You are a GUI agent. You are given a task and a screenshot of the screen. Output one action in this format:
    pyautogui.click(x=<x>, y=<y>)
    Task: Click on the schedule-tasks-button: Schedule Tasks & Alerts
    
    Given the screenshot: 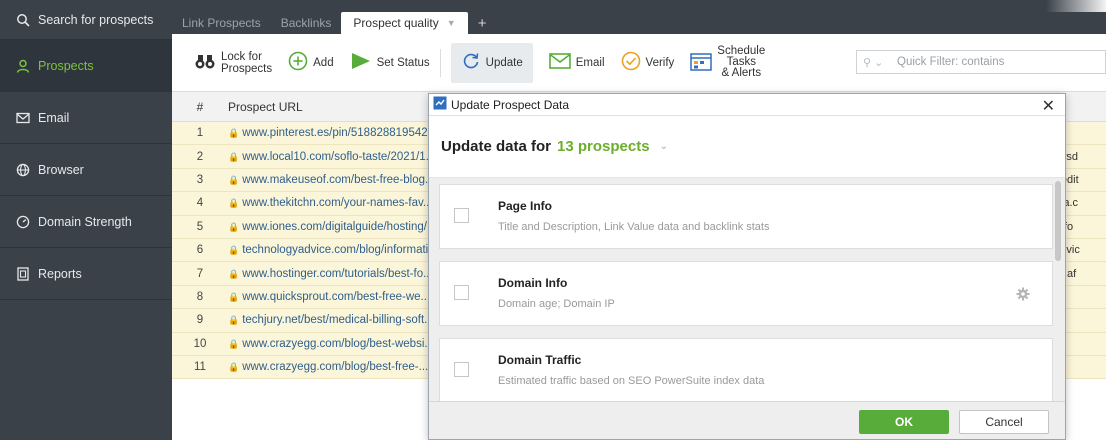 What is the action you would take?
    pyautogui.click(x=727, y=63)
    